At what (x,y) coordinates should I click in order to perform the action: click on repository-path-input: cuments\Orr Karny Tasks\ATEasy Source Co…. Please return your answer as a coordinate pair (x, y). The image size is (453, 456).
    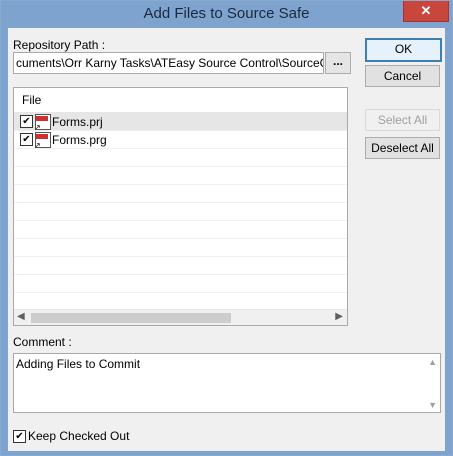
    Looking at the image, I should click on (168, 63).